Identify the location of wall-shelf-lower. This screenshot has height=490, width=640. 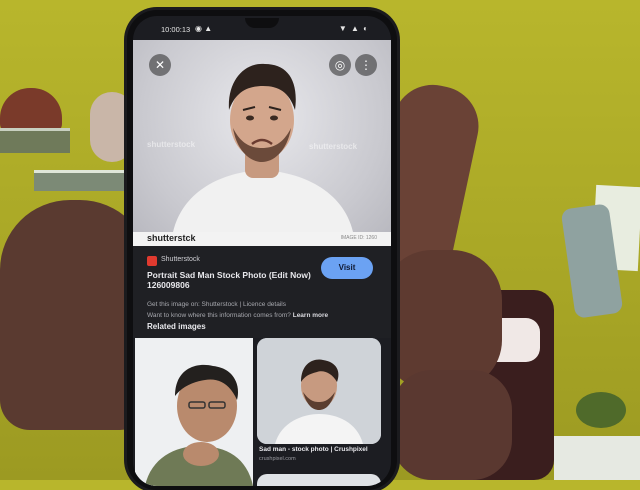
(84, 180).